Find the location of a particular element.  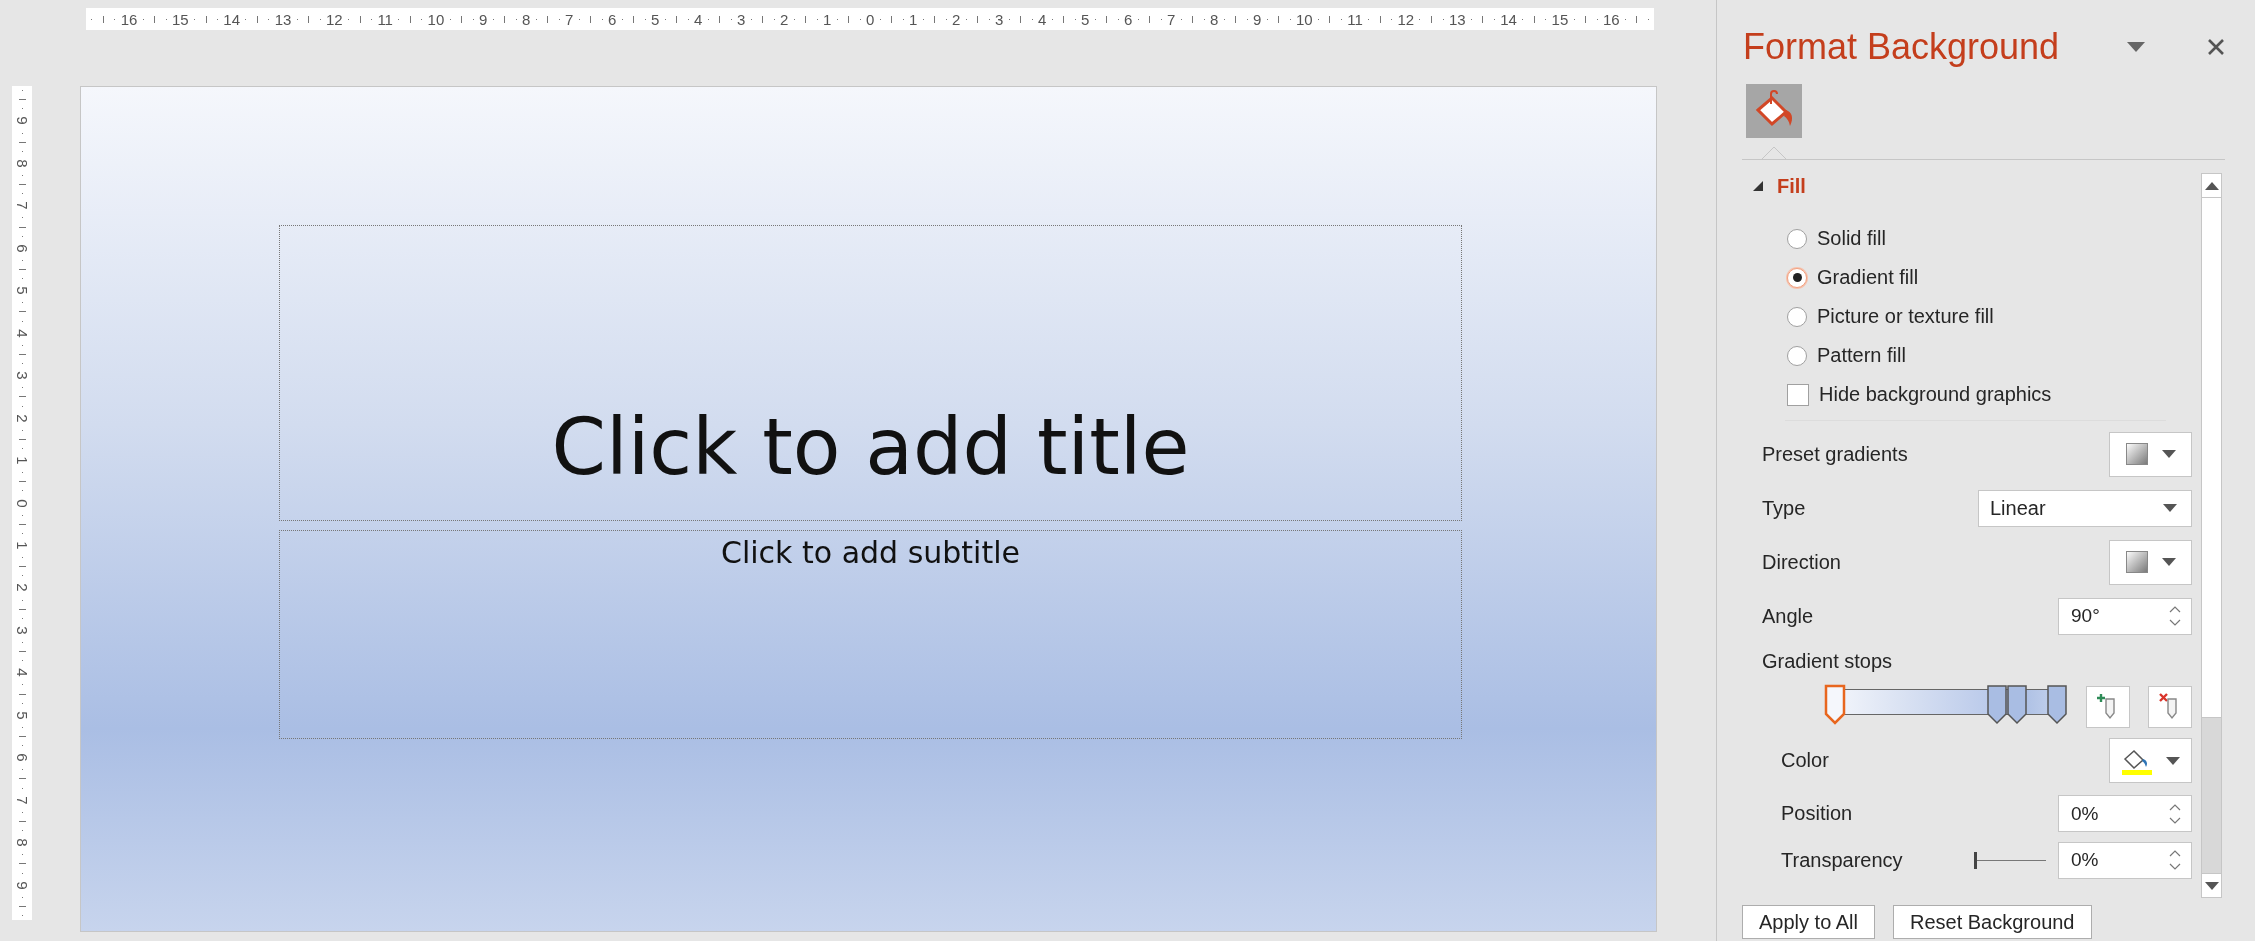

transparency-slider is located at coordinates (2010, 860).